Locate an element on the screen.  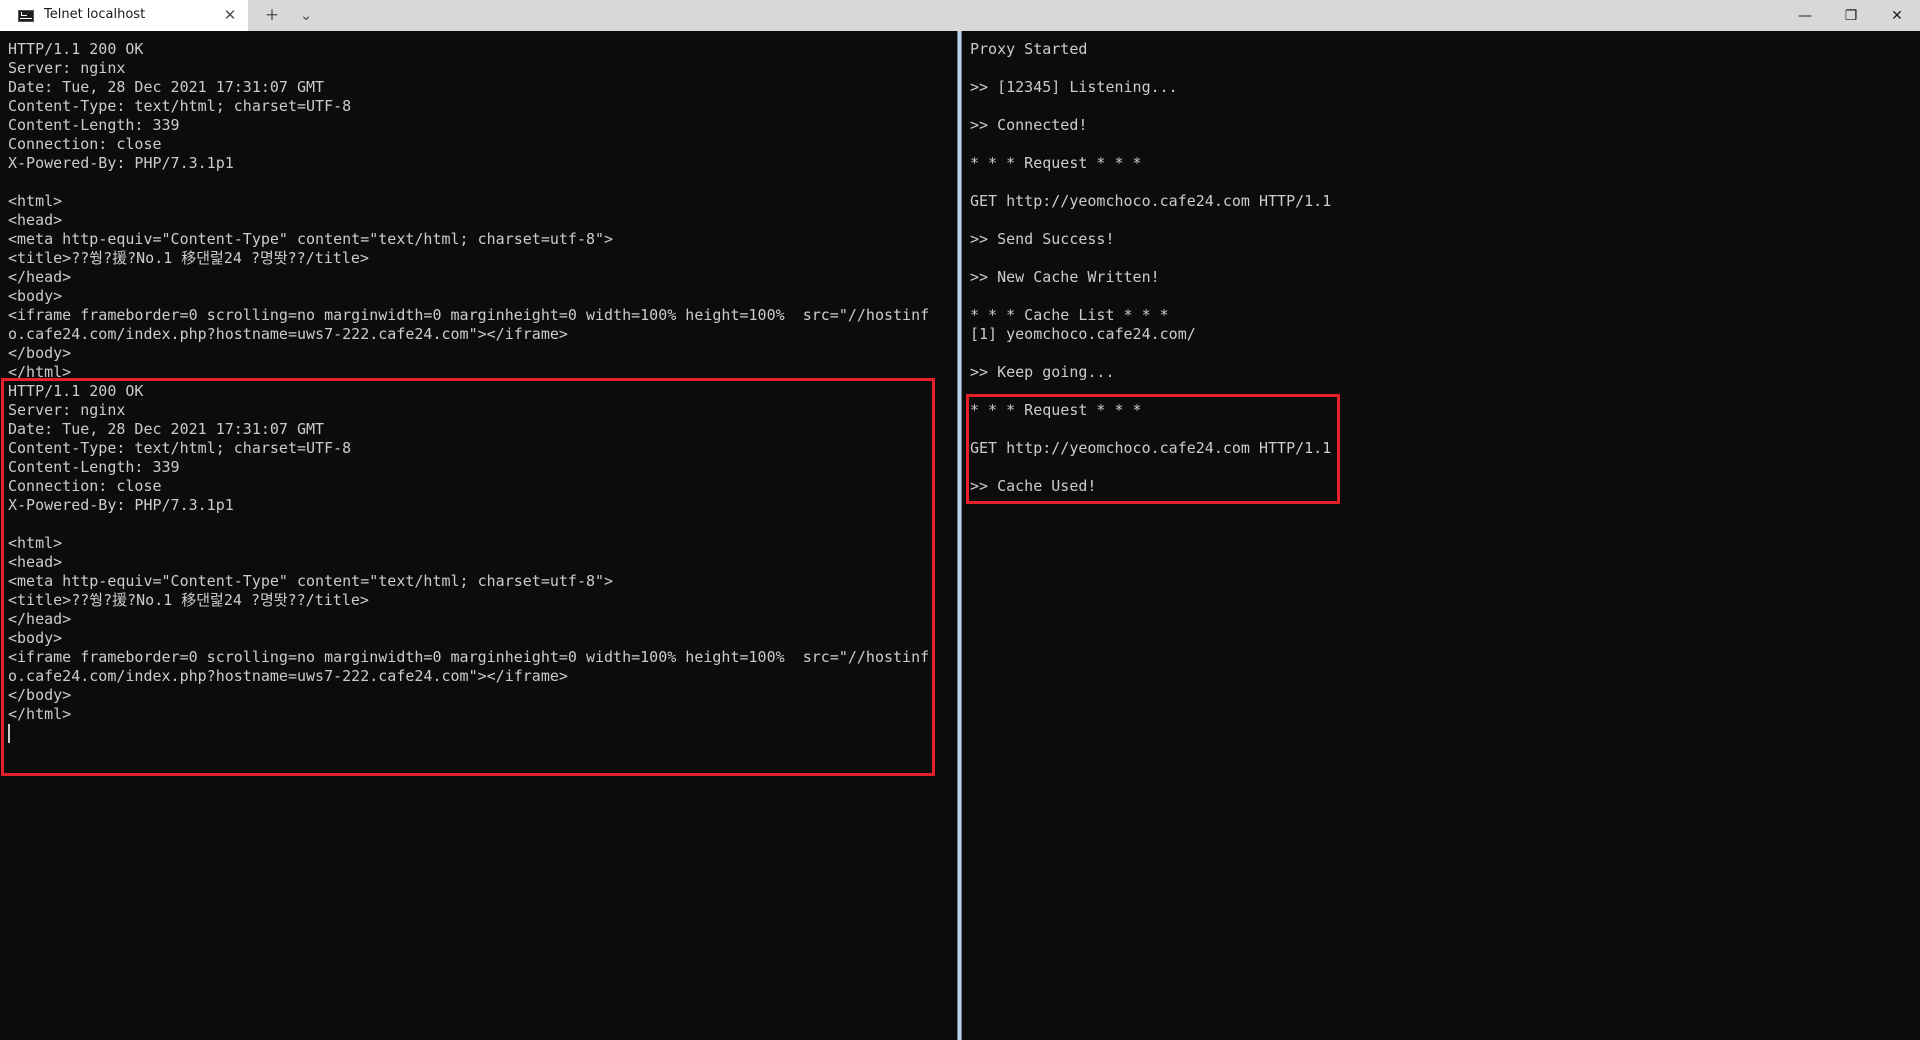
terminal-line: </head> is located at coordinates (40, 277).